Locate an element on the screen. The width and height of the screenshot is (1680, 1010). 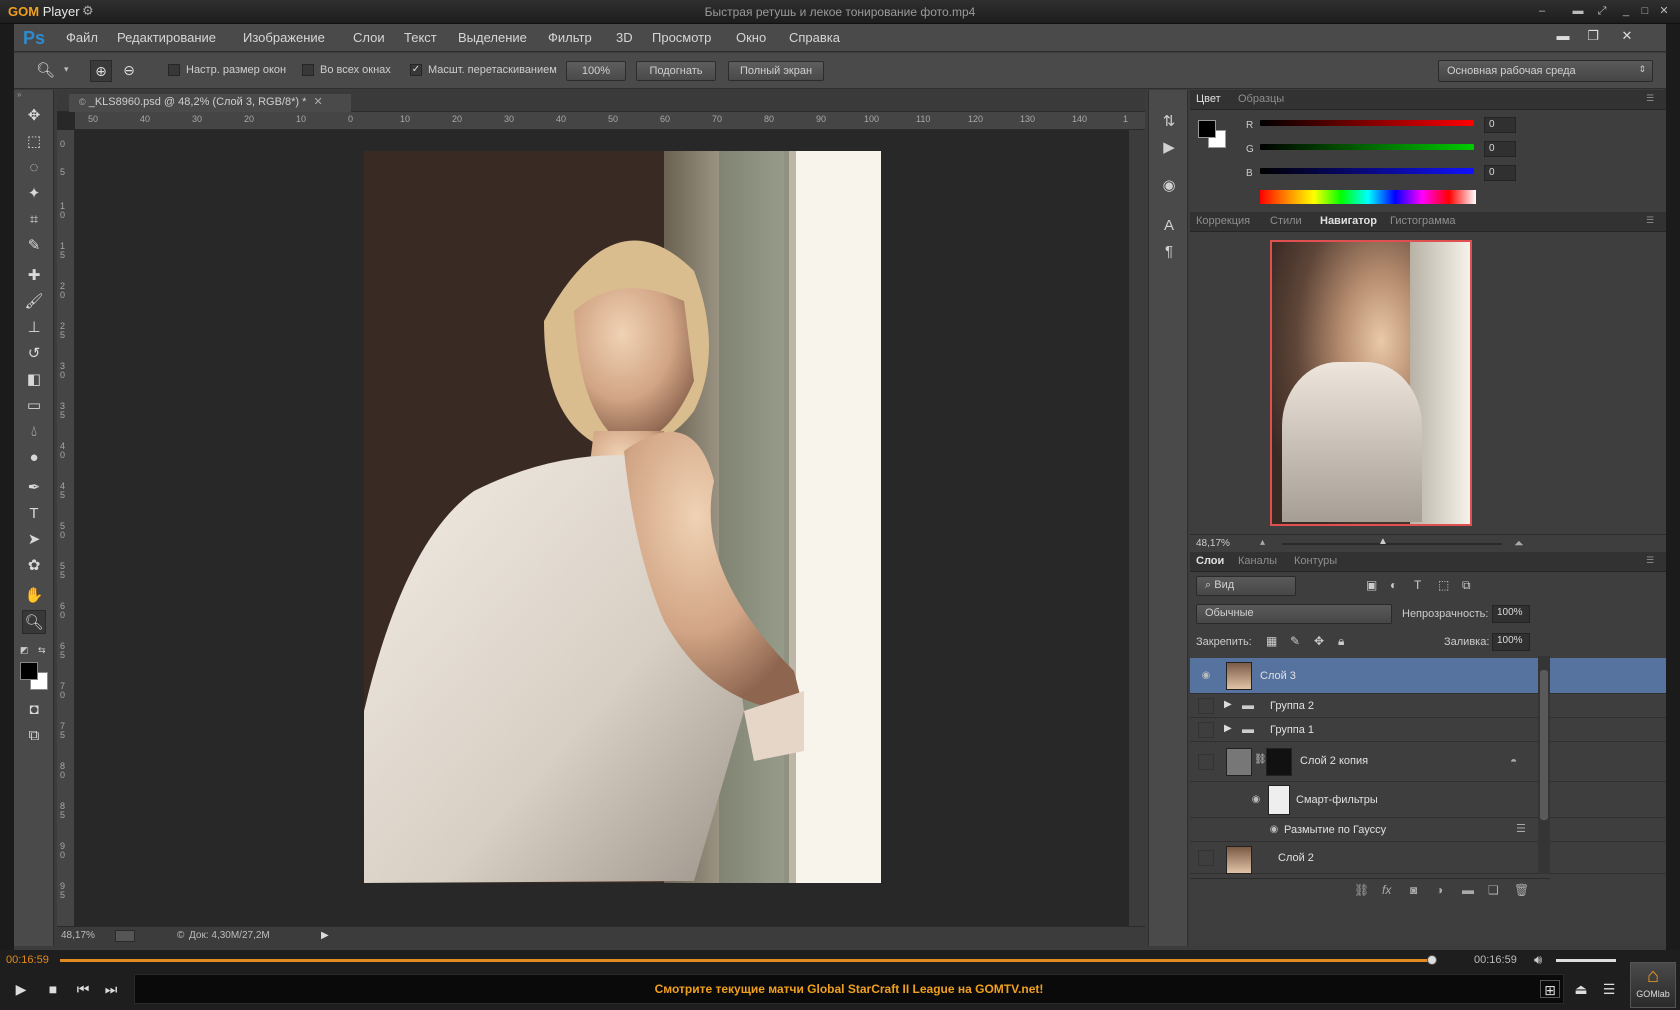
blend-mode-select: Обычные is located at coordinates (1294, 614).